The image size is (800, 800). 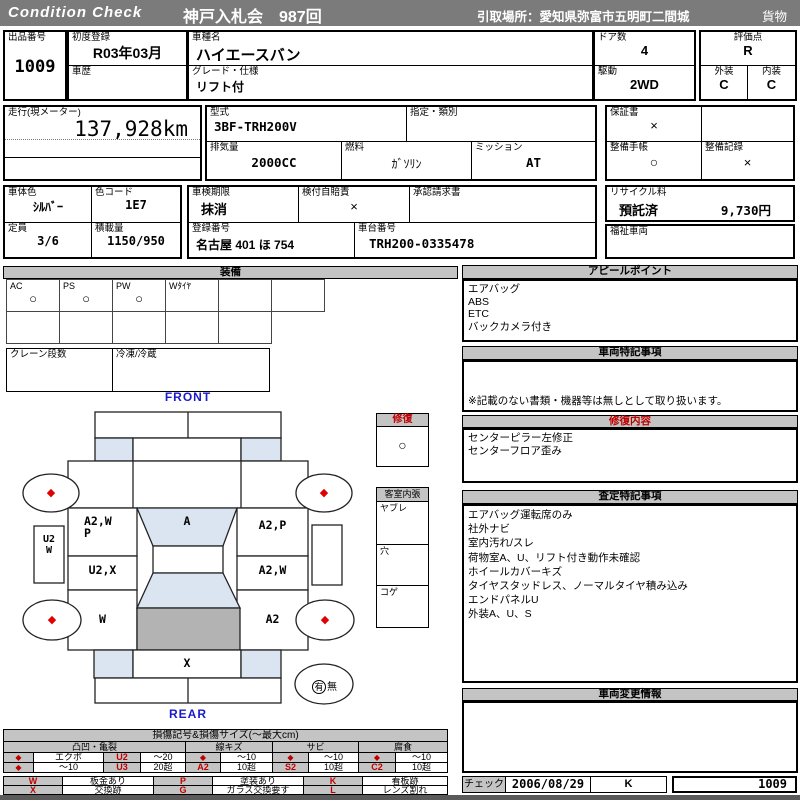 I want to click on legend-cell: レンズ割れ, so click(x=405, y=790).